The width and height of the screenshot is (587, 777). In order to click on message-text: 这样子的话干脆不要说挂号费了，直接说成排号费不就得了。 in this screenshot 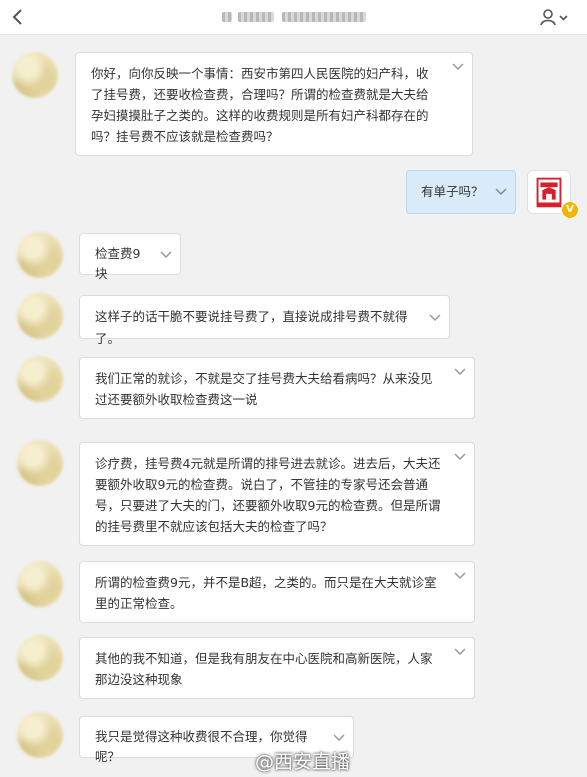, I will do `click(251, 327)`.